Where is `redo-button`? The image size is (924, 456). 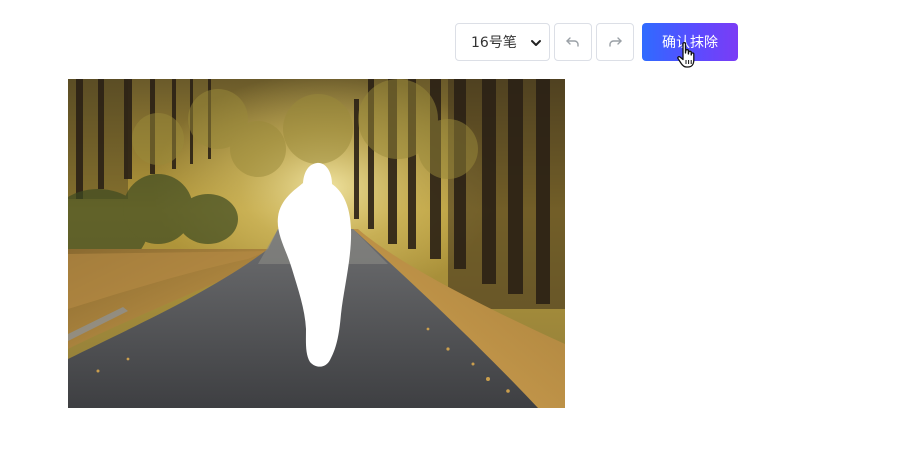 redo-button is located at coordinates (615, 42).